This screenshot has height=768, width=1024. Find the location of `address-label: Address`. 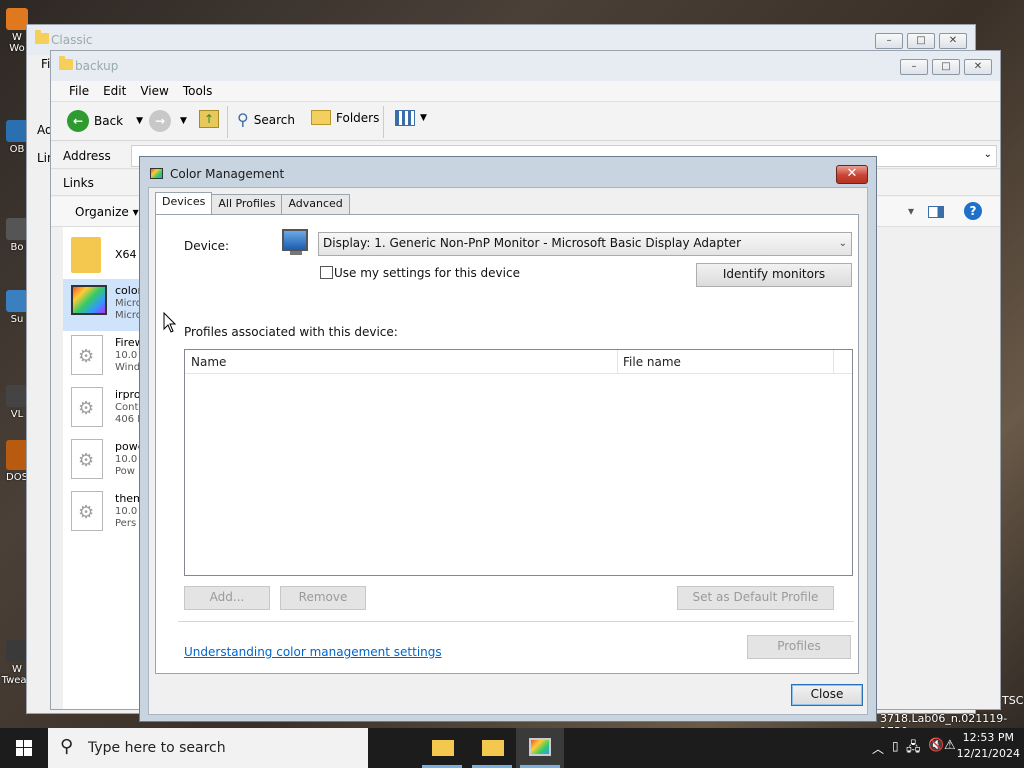

address-label: Address is located at coordinates (87, 156).